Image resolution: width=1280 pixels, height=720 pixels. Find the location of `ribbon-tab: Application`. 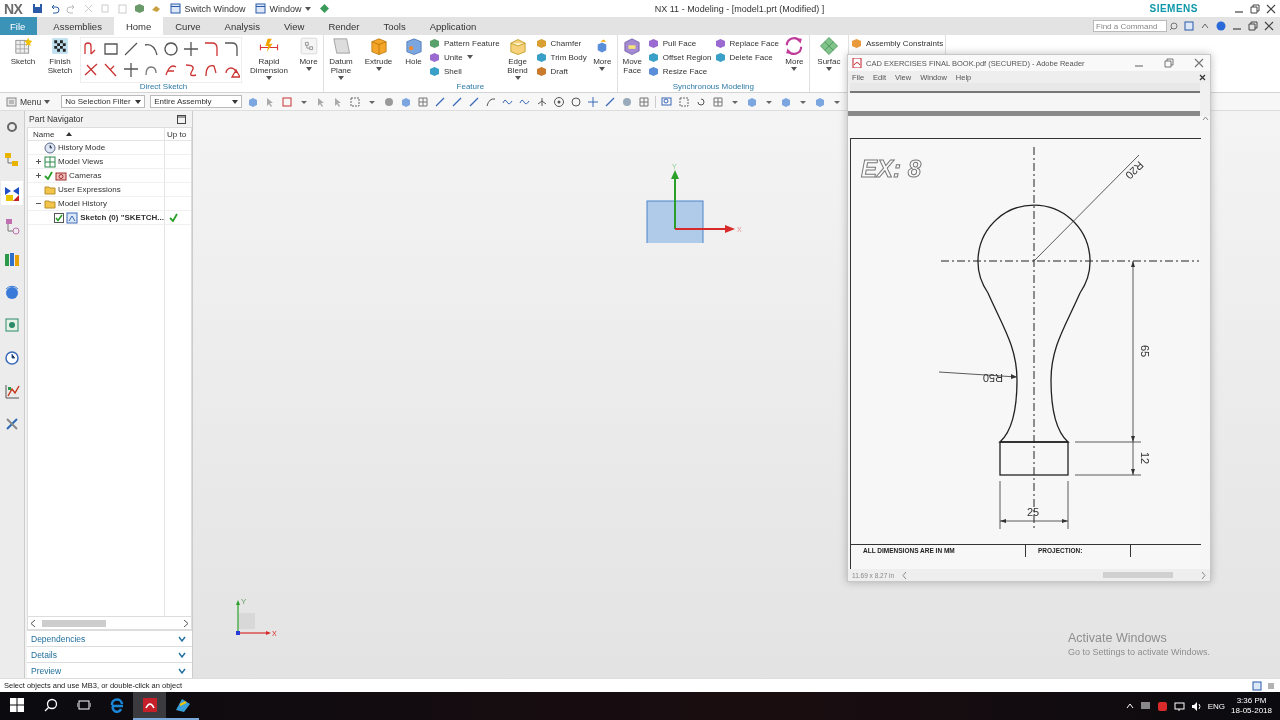

ribbon-tab: Application is located at coordinates (453, 26).